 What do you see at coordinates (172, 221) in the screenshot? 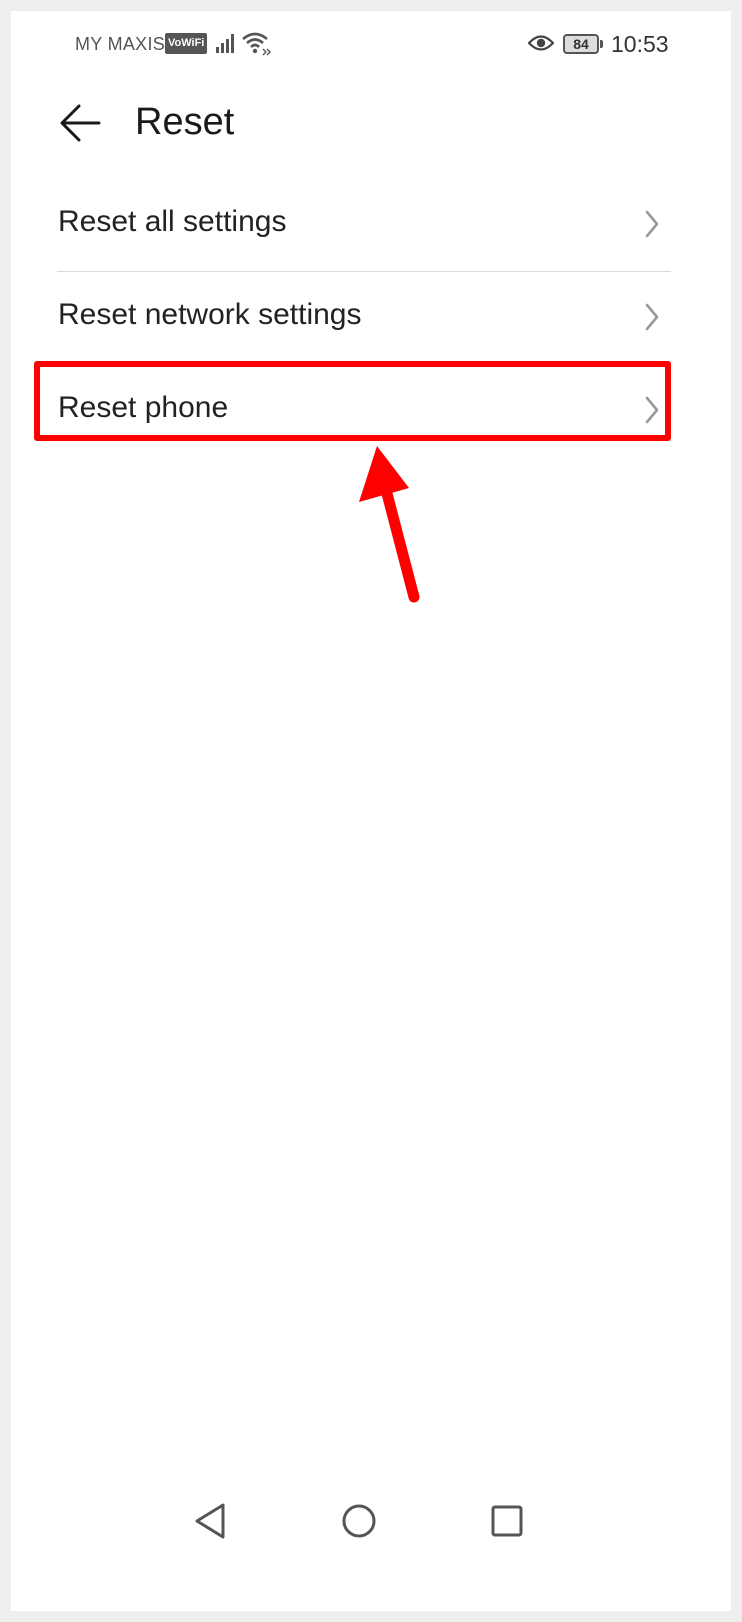
I see `list-item-label: Reset all settings` at bounding box center [172, 221].